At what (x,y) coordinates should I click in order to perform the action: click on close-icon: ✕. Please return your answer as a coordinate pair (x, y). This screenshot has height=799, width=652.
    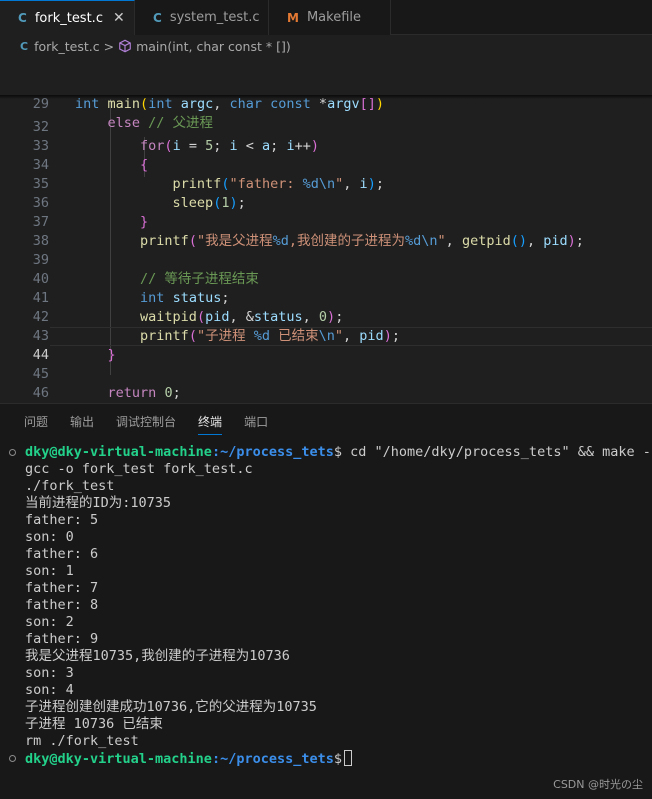
    Looking at the image, I should click on (119, 18).